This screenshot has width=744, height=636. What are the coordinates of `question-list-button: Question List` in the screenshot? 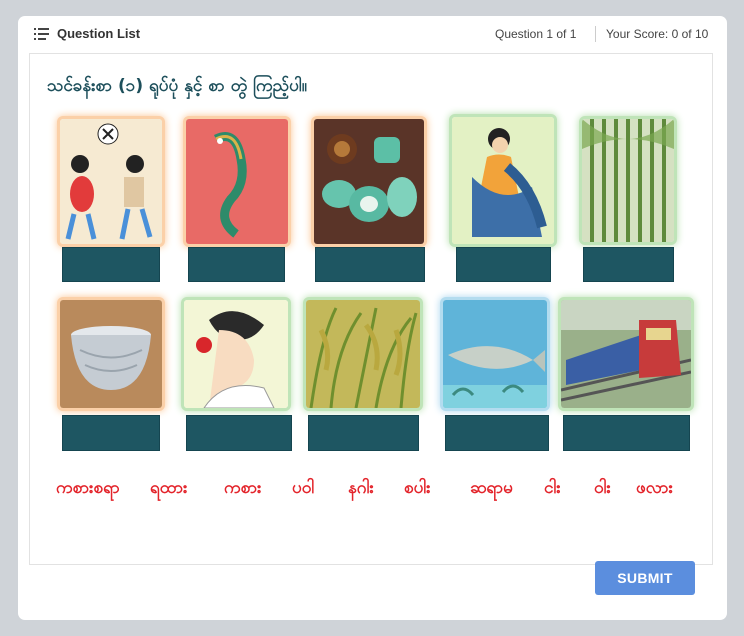 It's located at (87, 33).